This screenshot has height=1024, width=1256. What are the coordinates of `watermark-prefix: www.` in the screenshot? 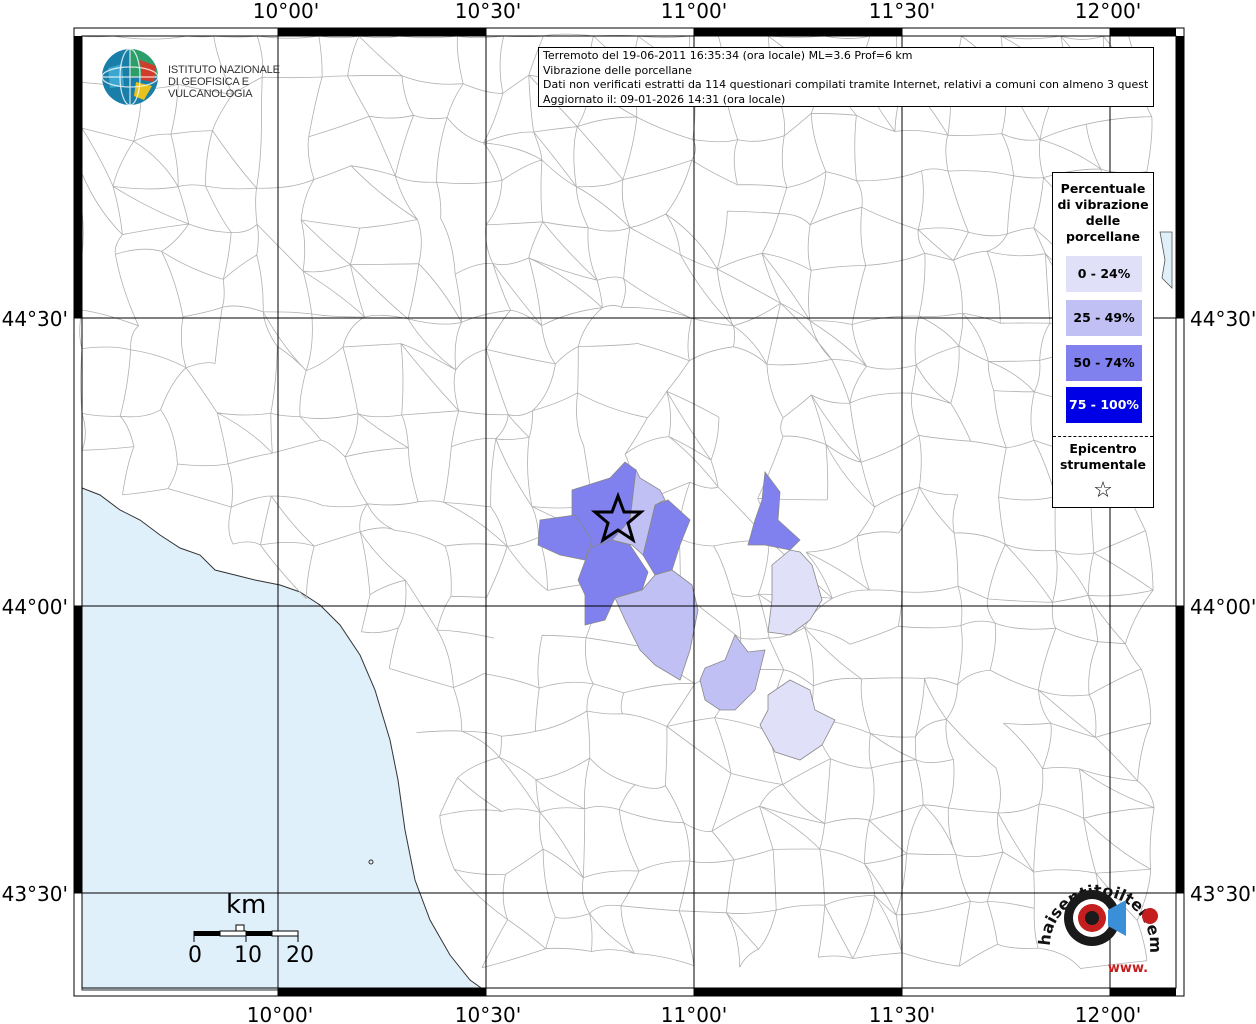 It's located at (1128, 968).